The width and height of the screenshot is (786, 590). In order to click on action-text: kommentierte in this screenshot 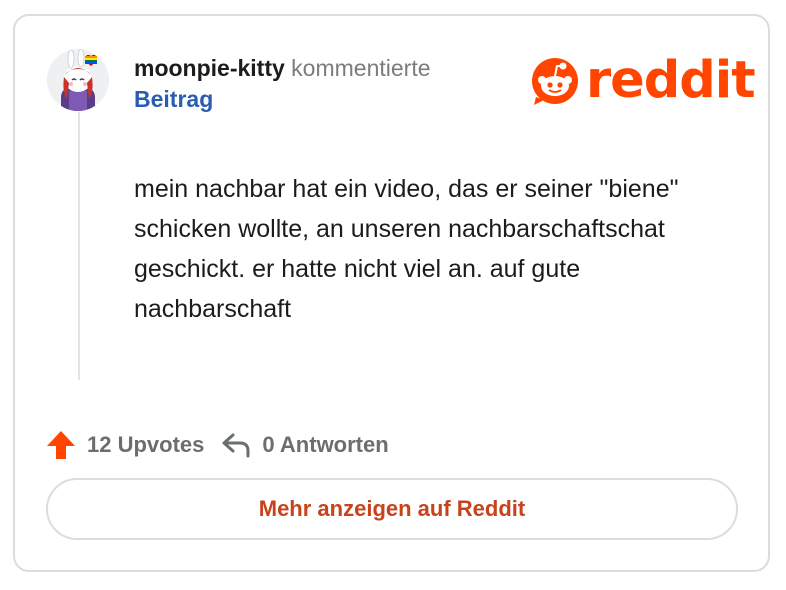, I will do `click(357, 68)`.